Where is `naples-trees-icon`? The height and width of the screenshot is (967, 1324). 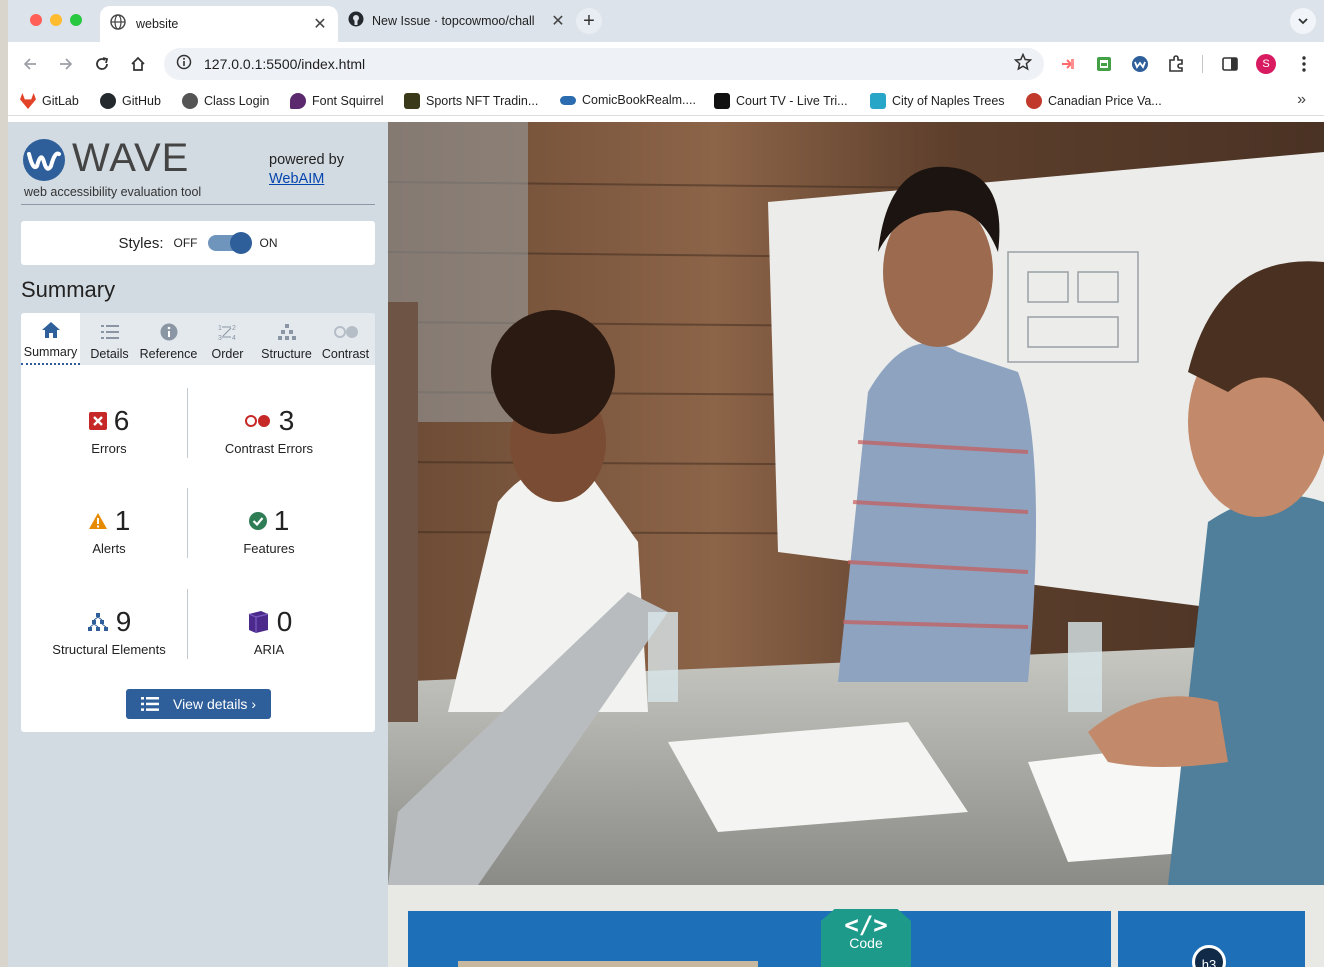 naples-trees-icon is located at coordinates (878, 101).